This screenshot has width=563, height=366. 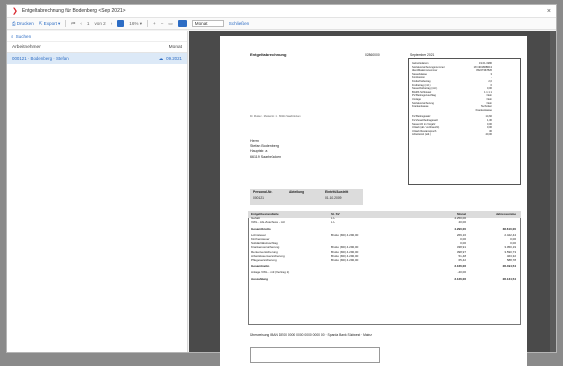 I want to click on table-cell: Auszahlung, so click(x=259, y=278).